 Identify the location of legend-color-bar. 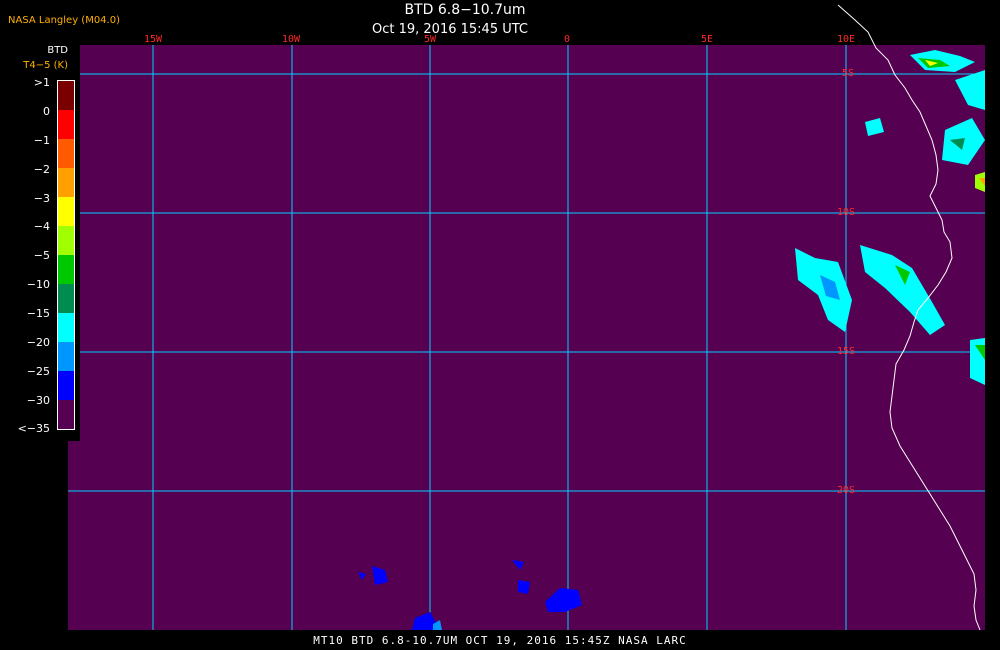
(66, 255).